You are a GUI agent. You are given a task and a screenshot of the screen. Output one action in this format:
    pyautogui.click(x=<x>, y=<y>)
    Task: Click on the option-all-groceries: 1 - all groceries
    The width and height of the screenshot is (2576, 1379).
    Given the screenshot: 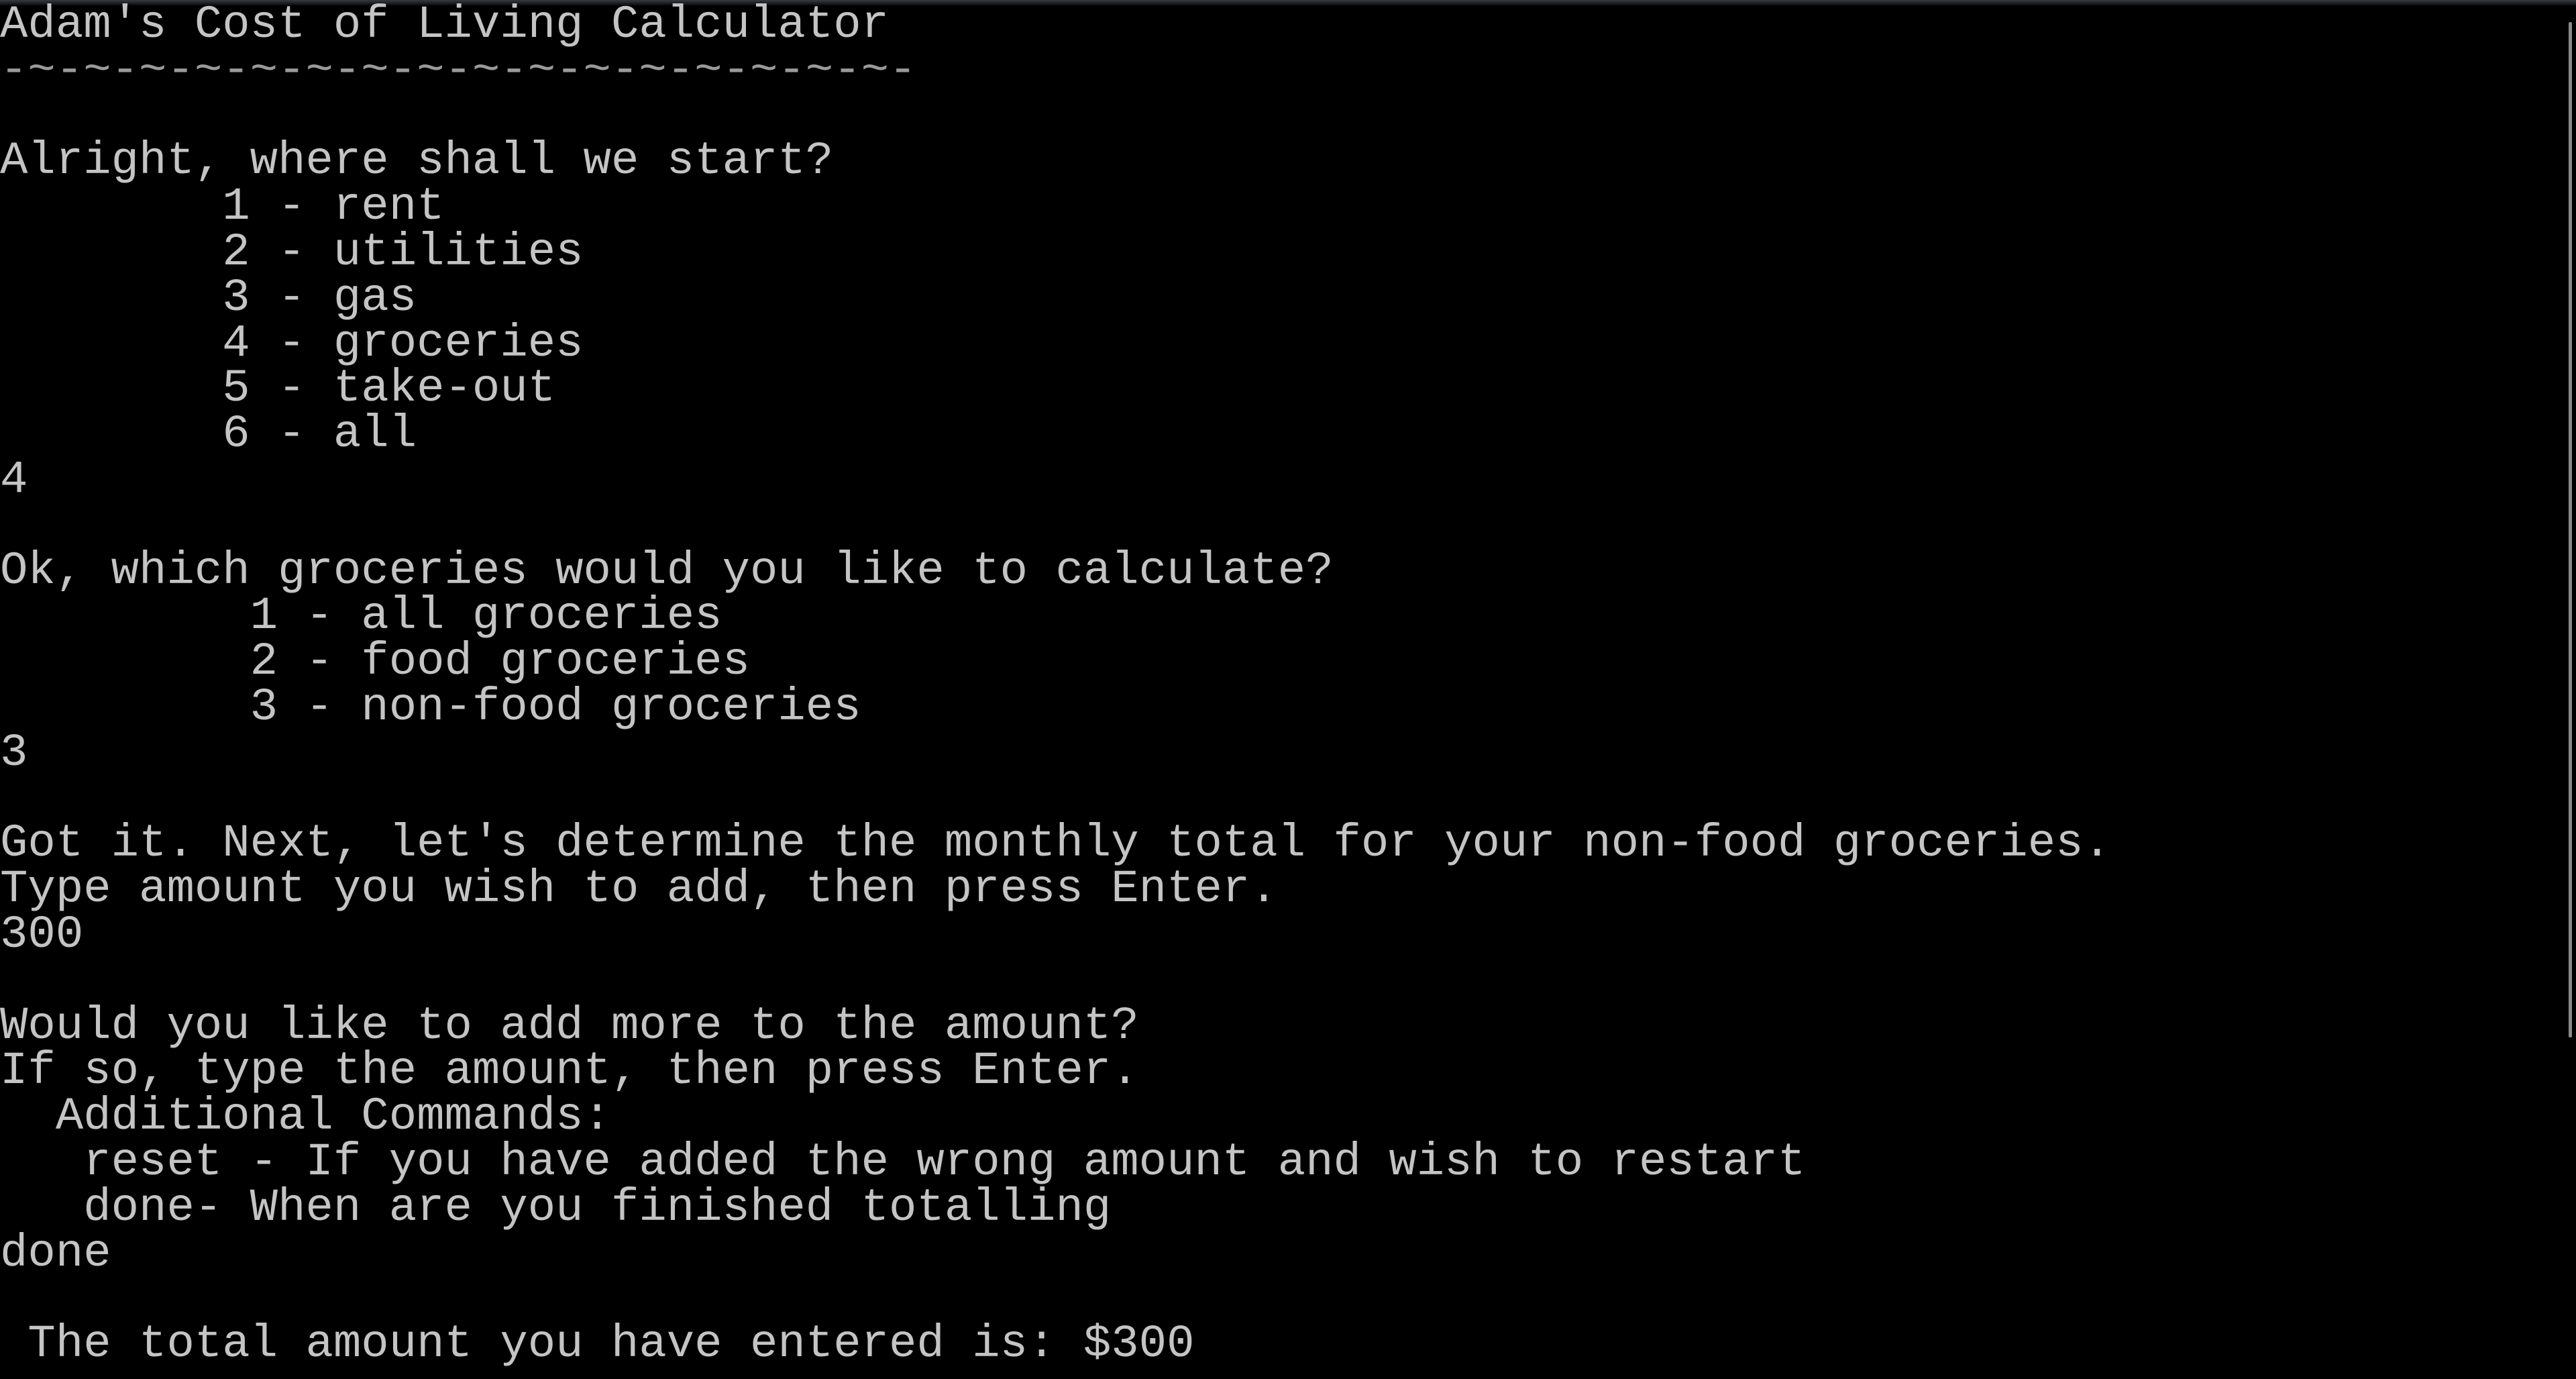 What is the action you would take?
    pyautogui.click(x=361, y=616)
    